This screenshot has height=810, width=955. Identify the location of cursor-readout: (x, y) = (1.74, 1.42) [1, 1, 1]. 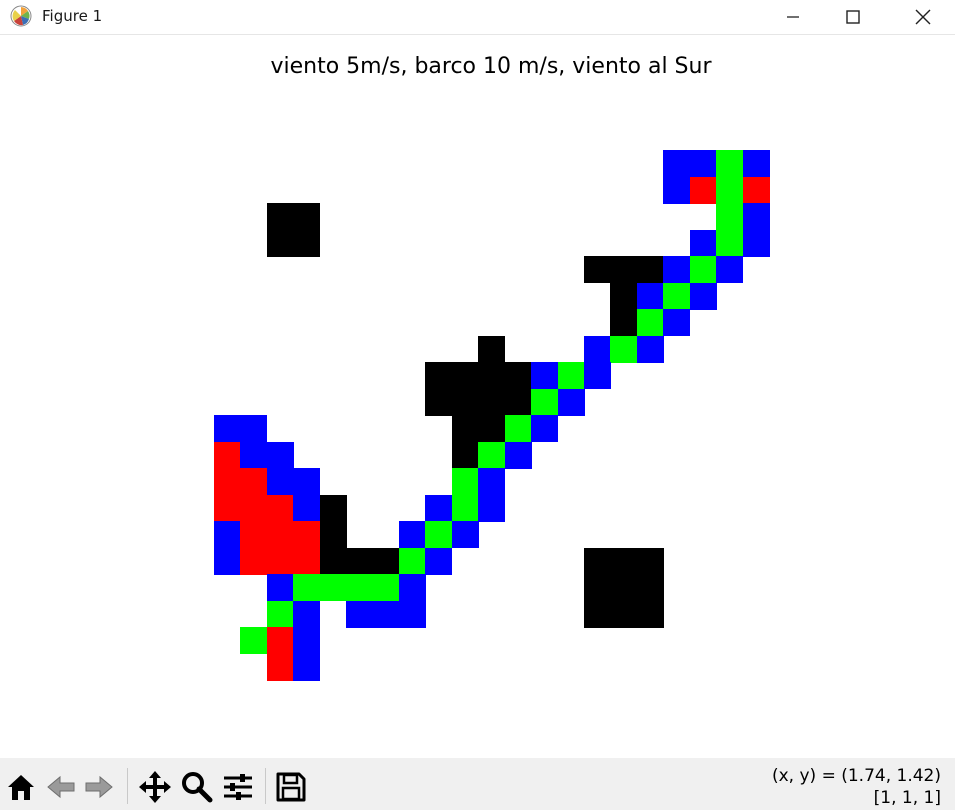
(856, 787).